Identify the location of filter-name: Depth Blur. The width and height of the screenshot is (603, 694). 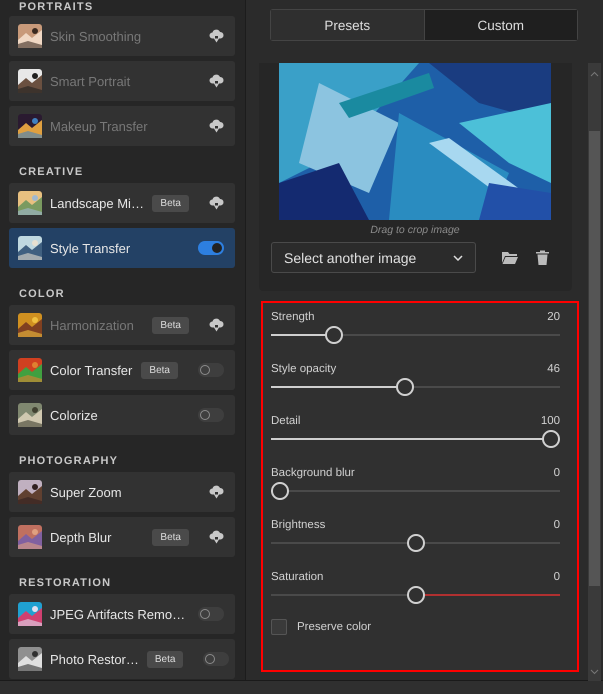
(81, 537).